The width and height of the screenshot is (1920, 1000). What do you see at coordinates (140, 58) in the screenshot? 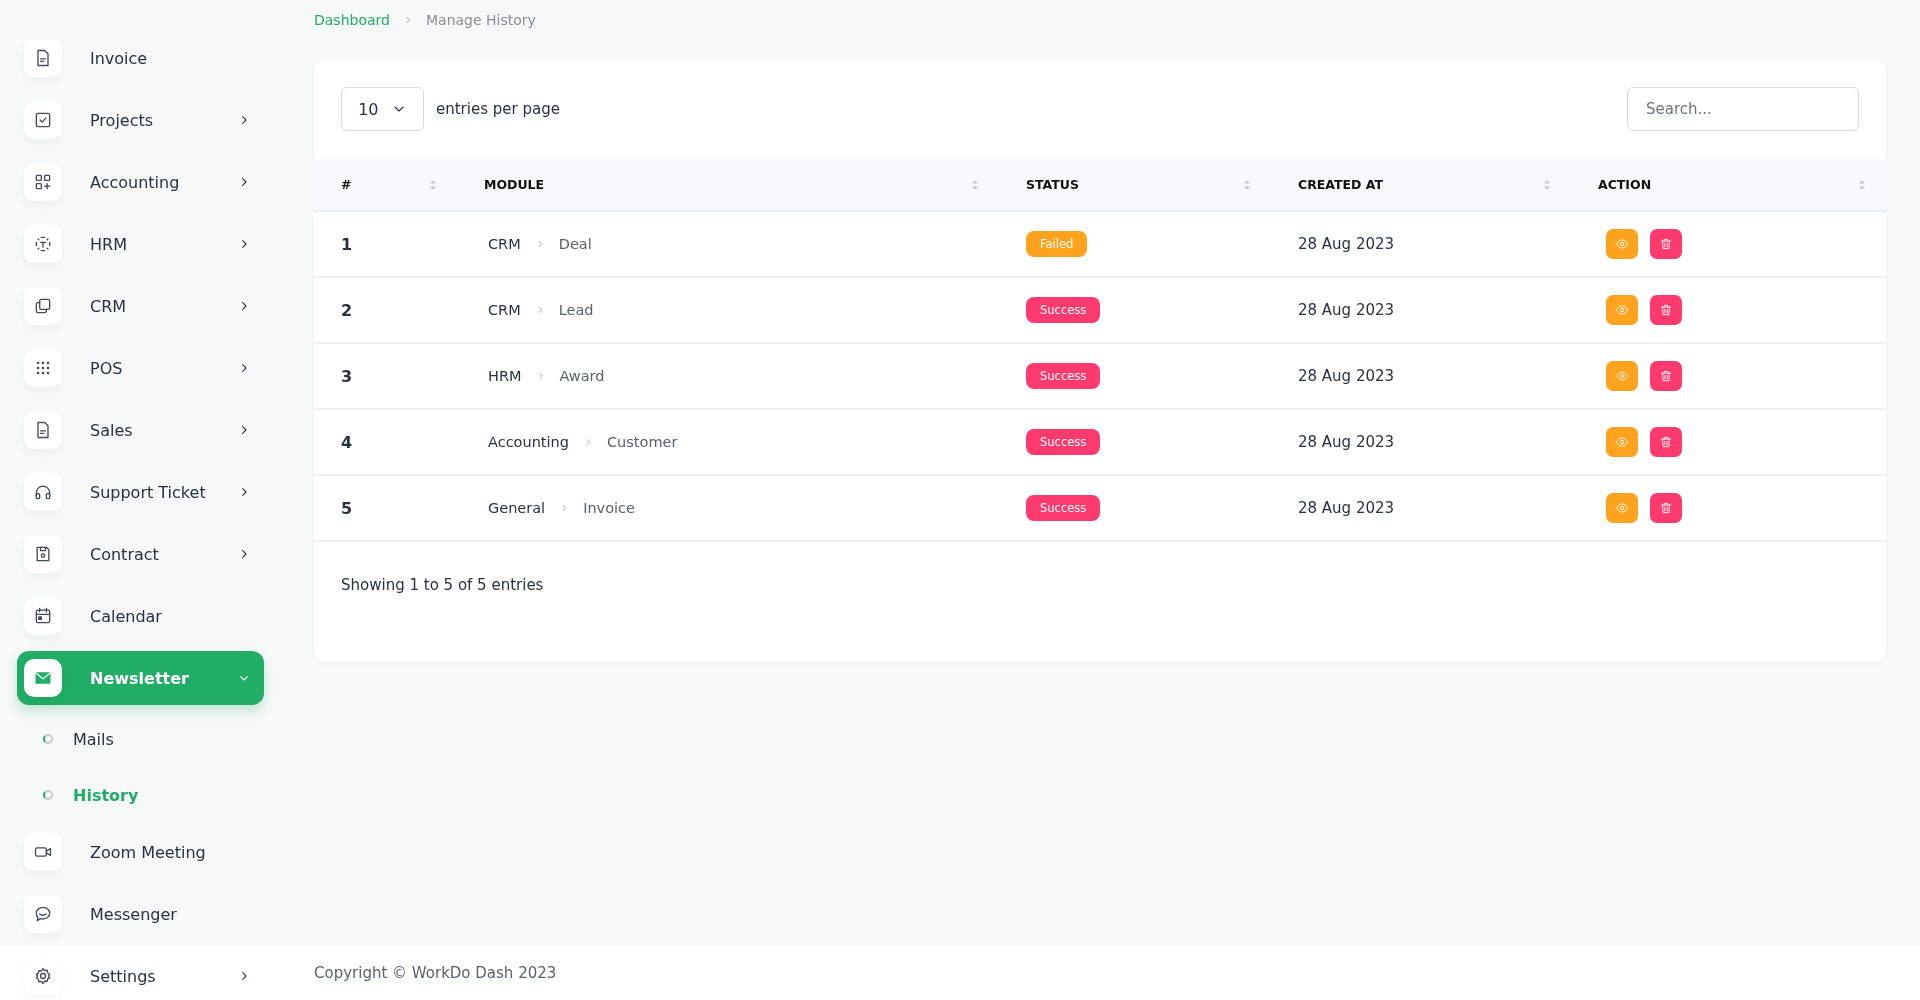
I see `sidebar-item: Invoice` at bounding box center [140, 58].